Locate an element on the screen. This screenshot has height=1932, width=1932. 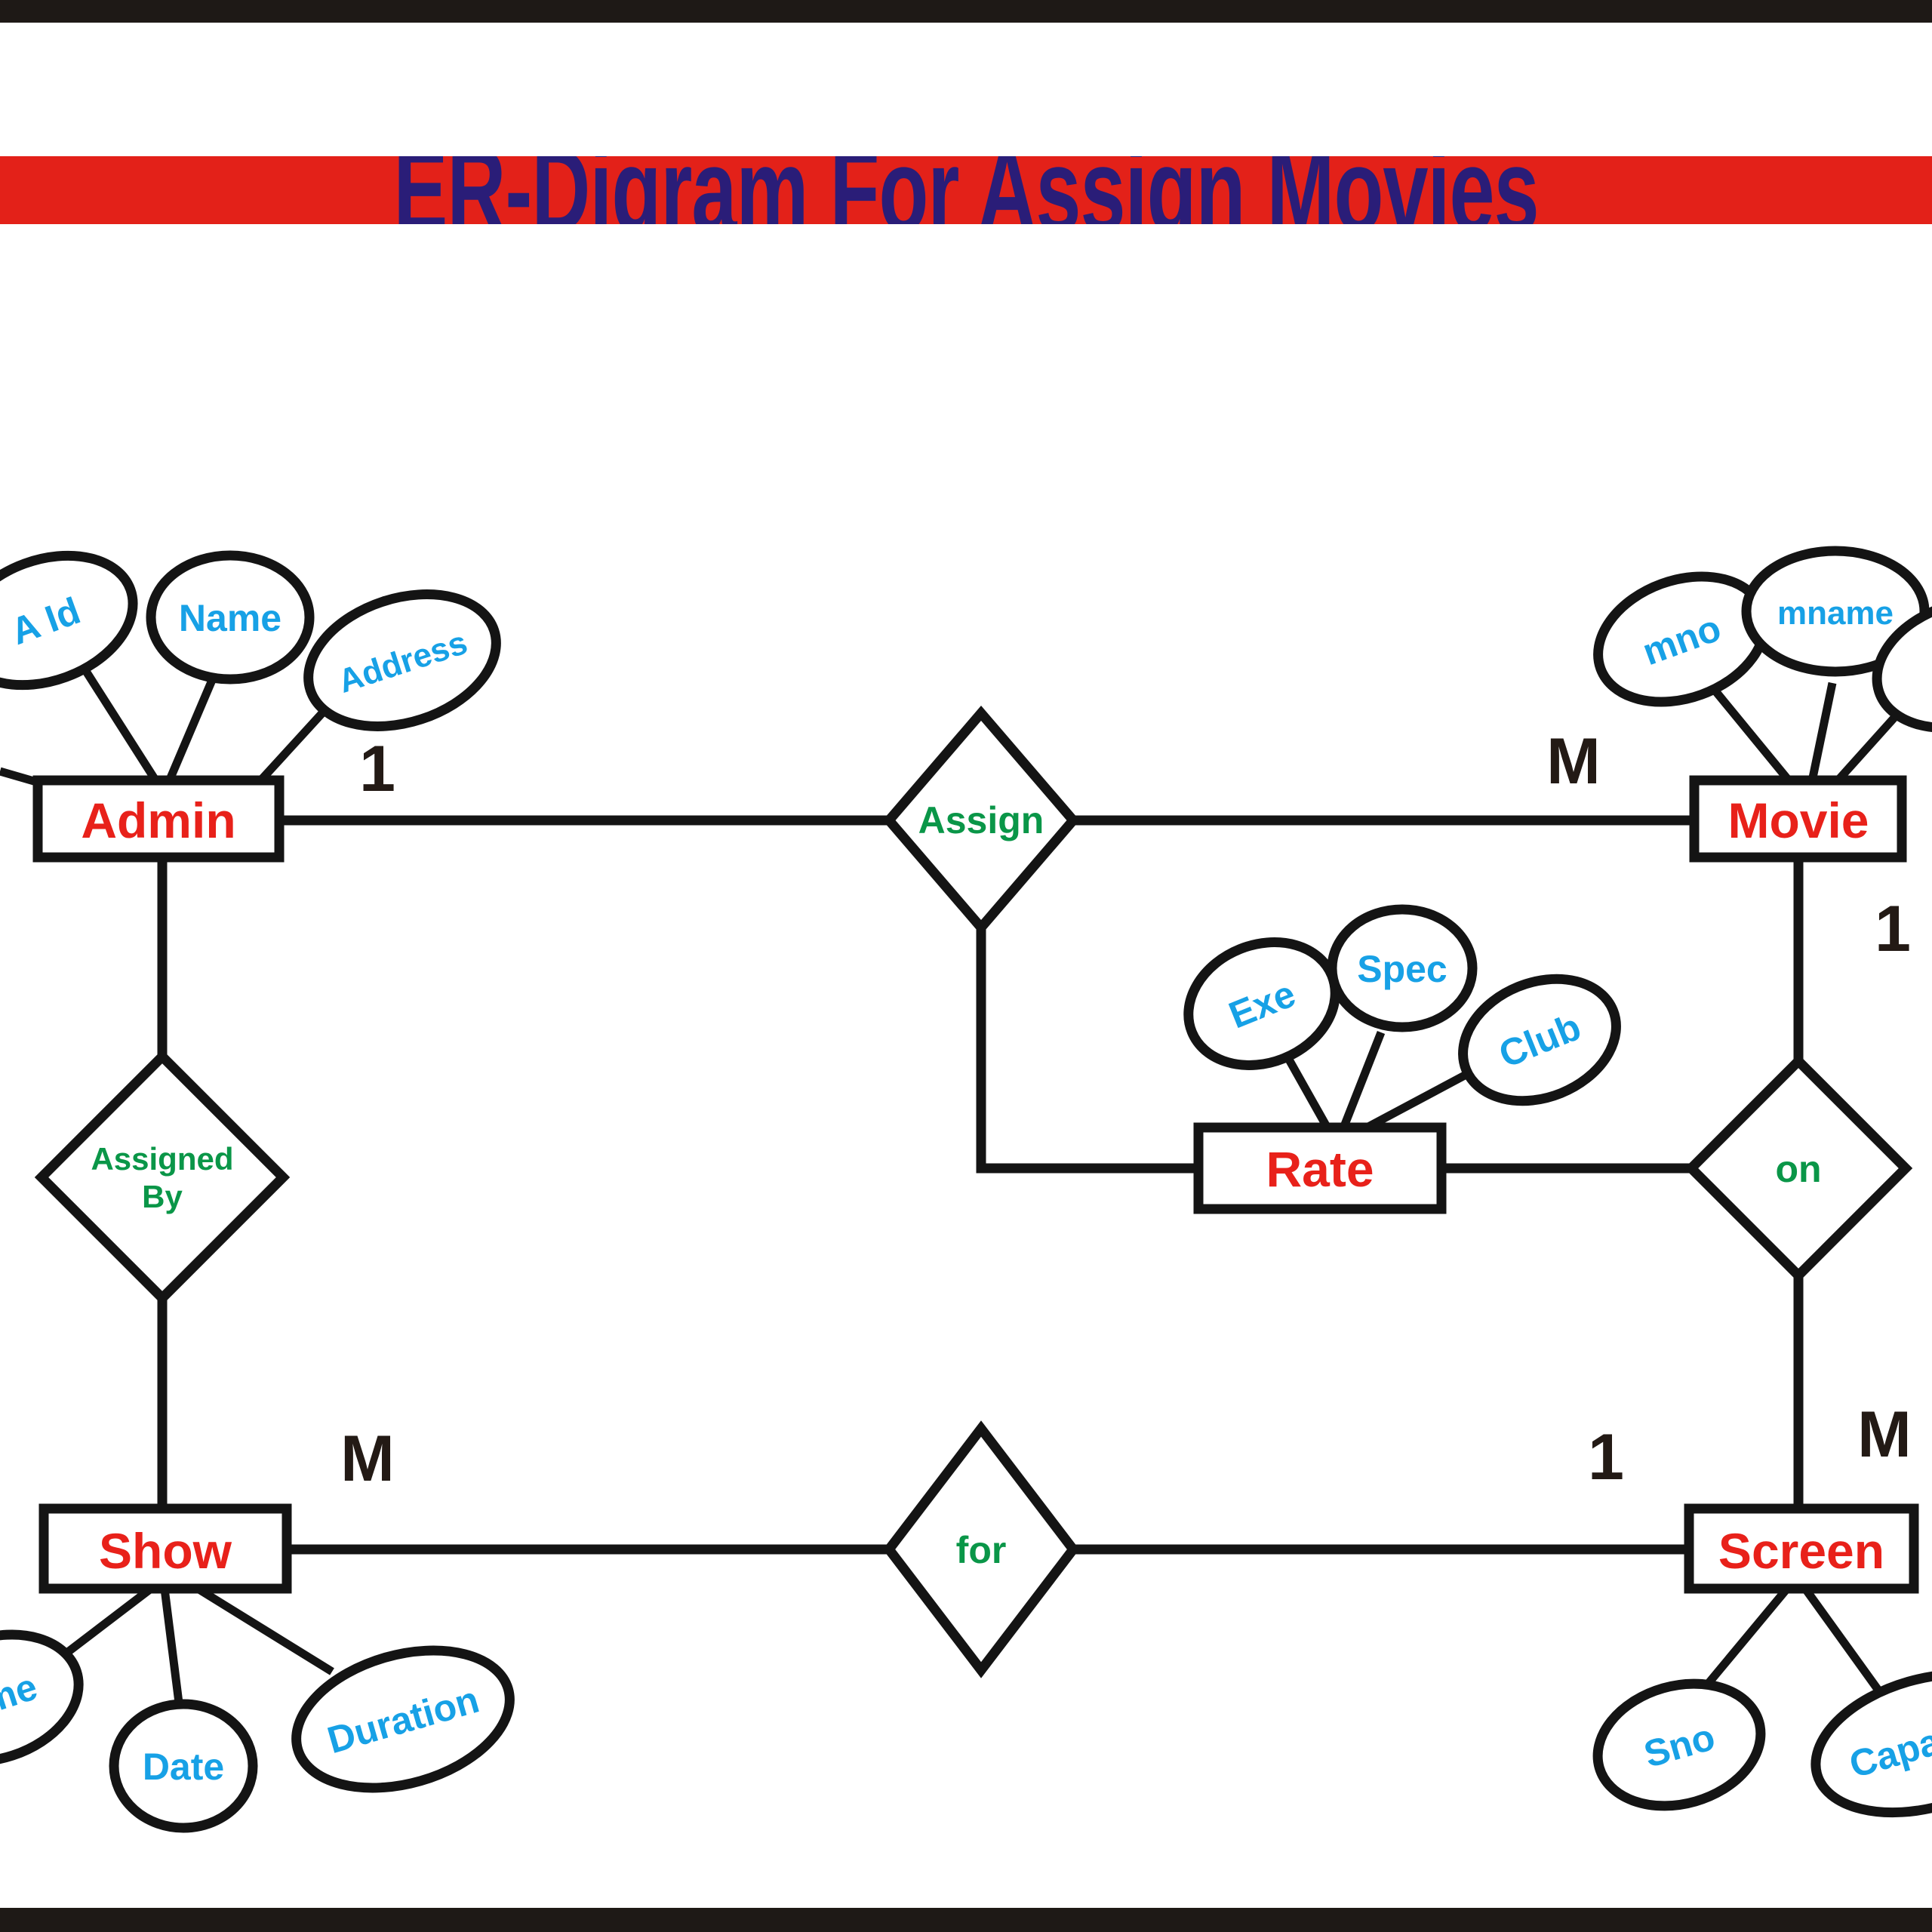
cardinality-on-screen: M is located at coordinates (1884, 1434).